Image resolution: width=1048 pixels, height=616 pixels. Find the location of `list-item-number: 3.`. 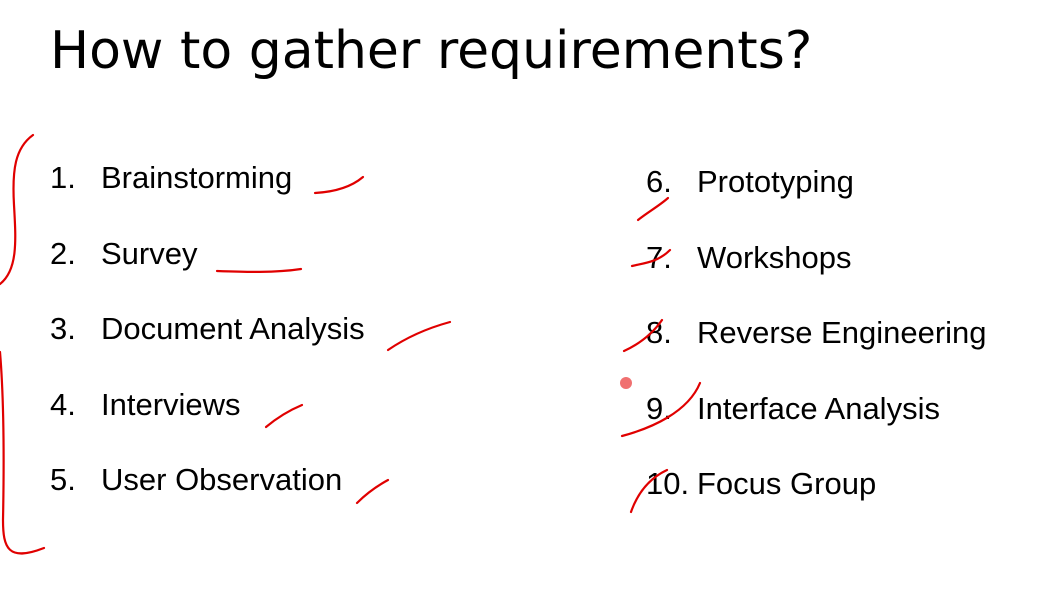

list-item-number: 3. is located at coordinates (63, 328).